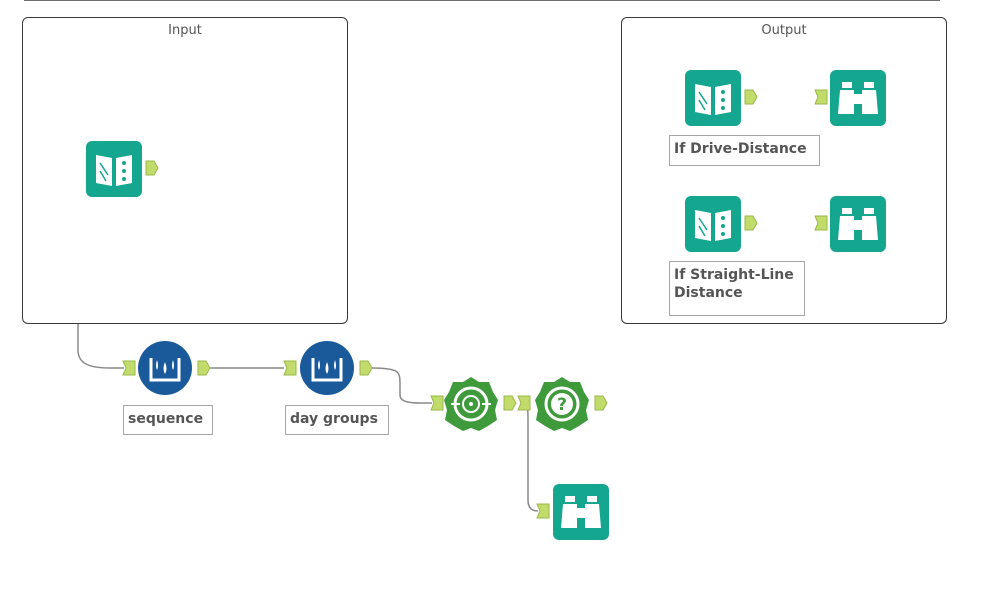 The image size is (987, 601). I want to click on daygroups-multirow-tool, so click(327, 368).